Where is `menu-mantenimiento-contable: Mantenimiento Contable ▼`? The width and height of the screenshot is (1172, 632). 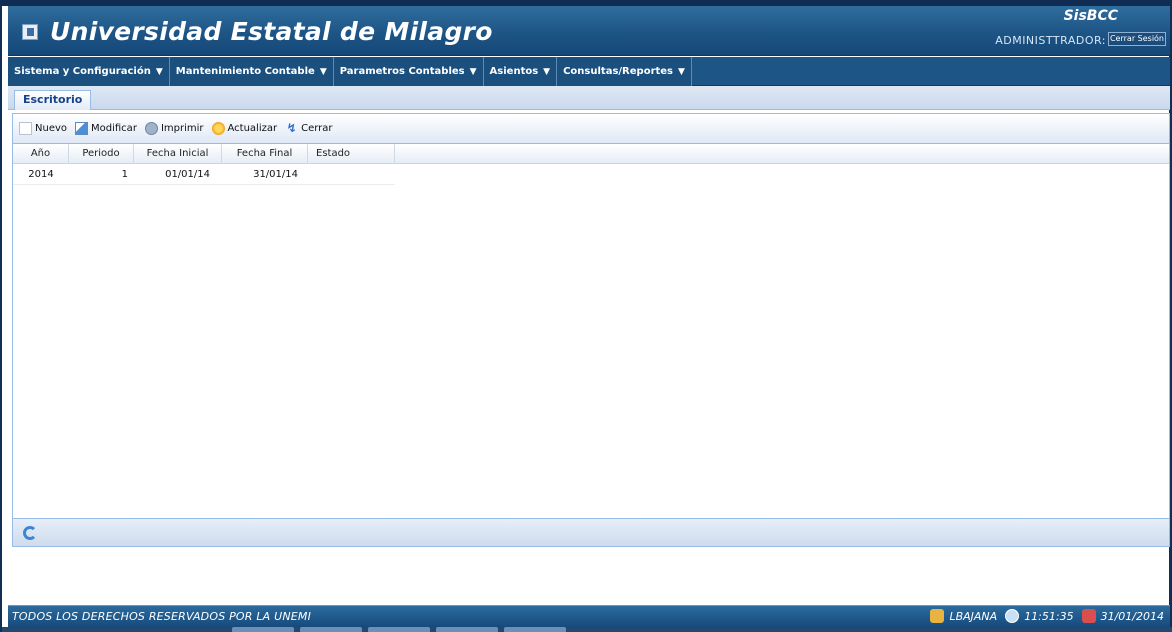
menu-mantenimiento-contable: Mantenimiento Contable ▼ is located at coordinates (252, 71).